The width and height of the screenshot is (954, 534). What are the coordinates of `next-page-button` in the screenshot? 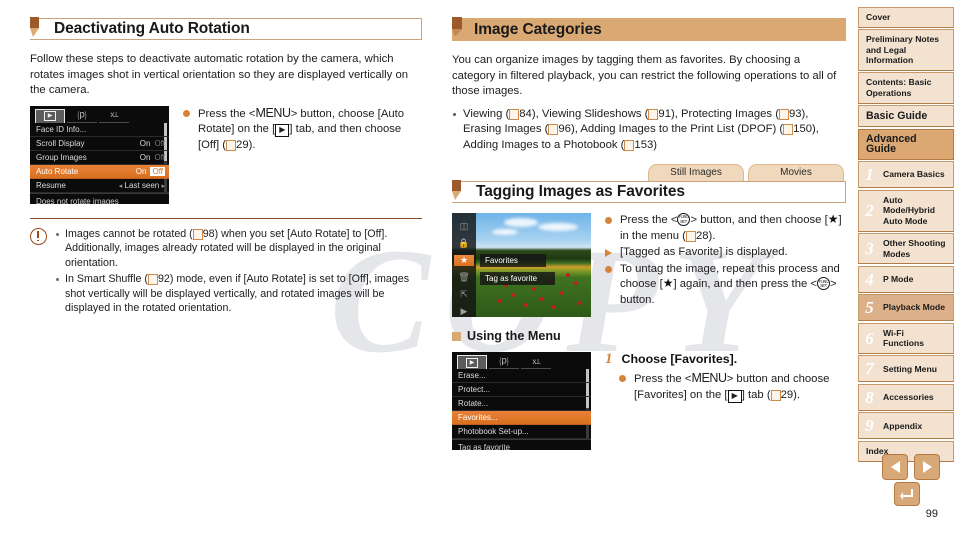 It's located at (927, 467).